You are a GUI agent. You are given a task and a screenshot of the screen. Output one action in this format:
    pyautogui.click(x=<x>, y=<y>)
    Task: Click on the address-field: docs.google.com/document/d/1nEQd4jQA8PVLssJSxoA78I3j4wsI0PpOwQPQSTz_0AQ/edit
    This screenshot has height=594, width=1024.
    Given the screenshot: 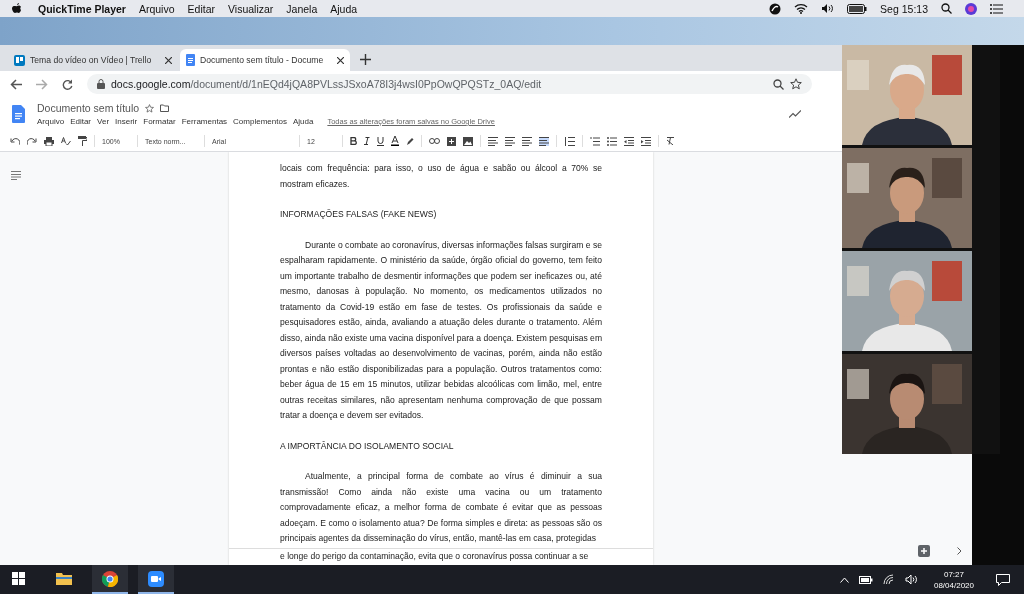 What is the action you would take?
    pyautogui.click(x=449, y=84)
    